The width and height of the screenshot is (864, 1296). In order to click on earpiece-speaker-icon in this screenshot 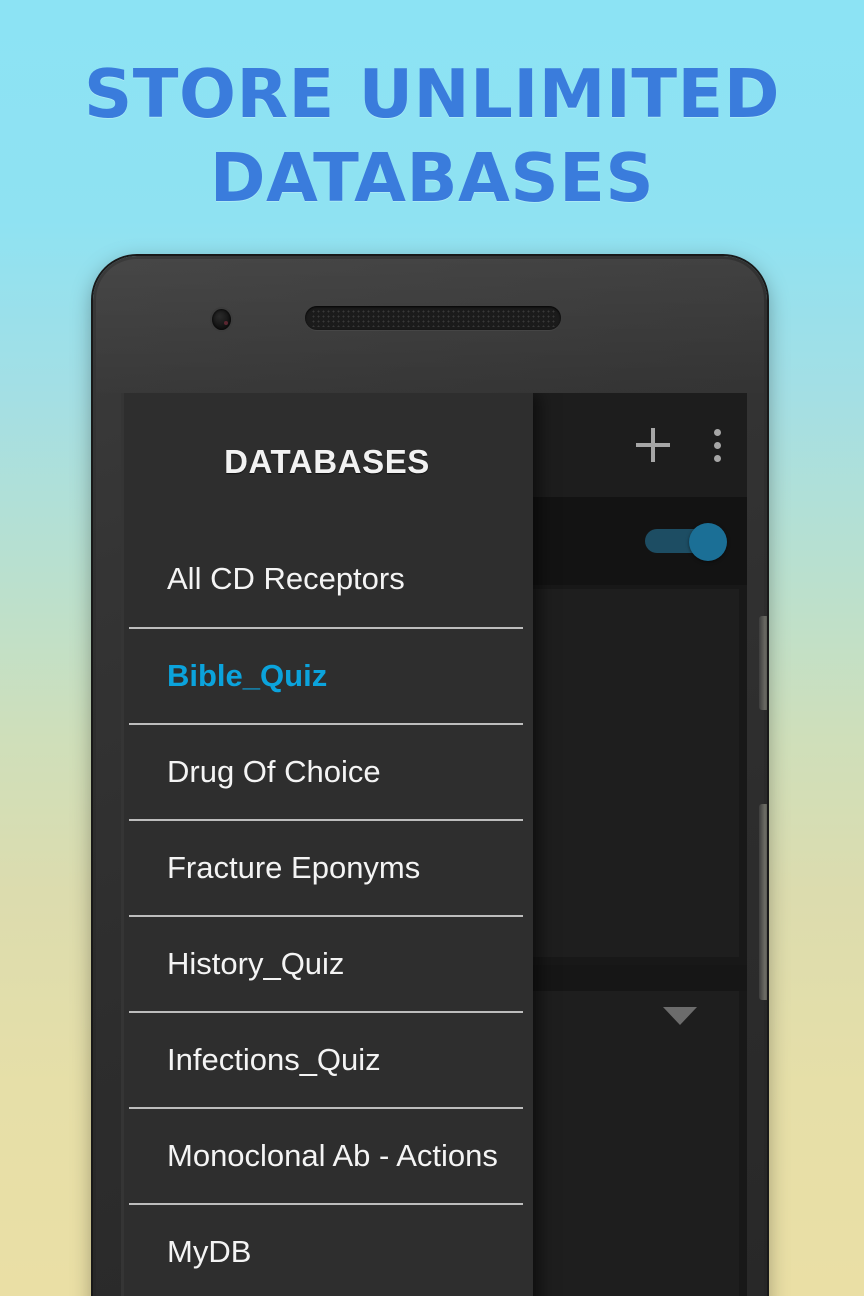, I will do `click(433, 318)`.